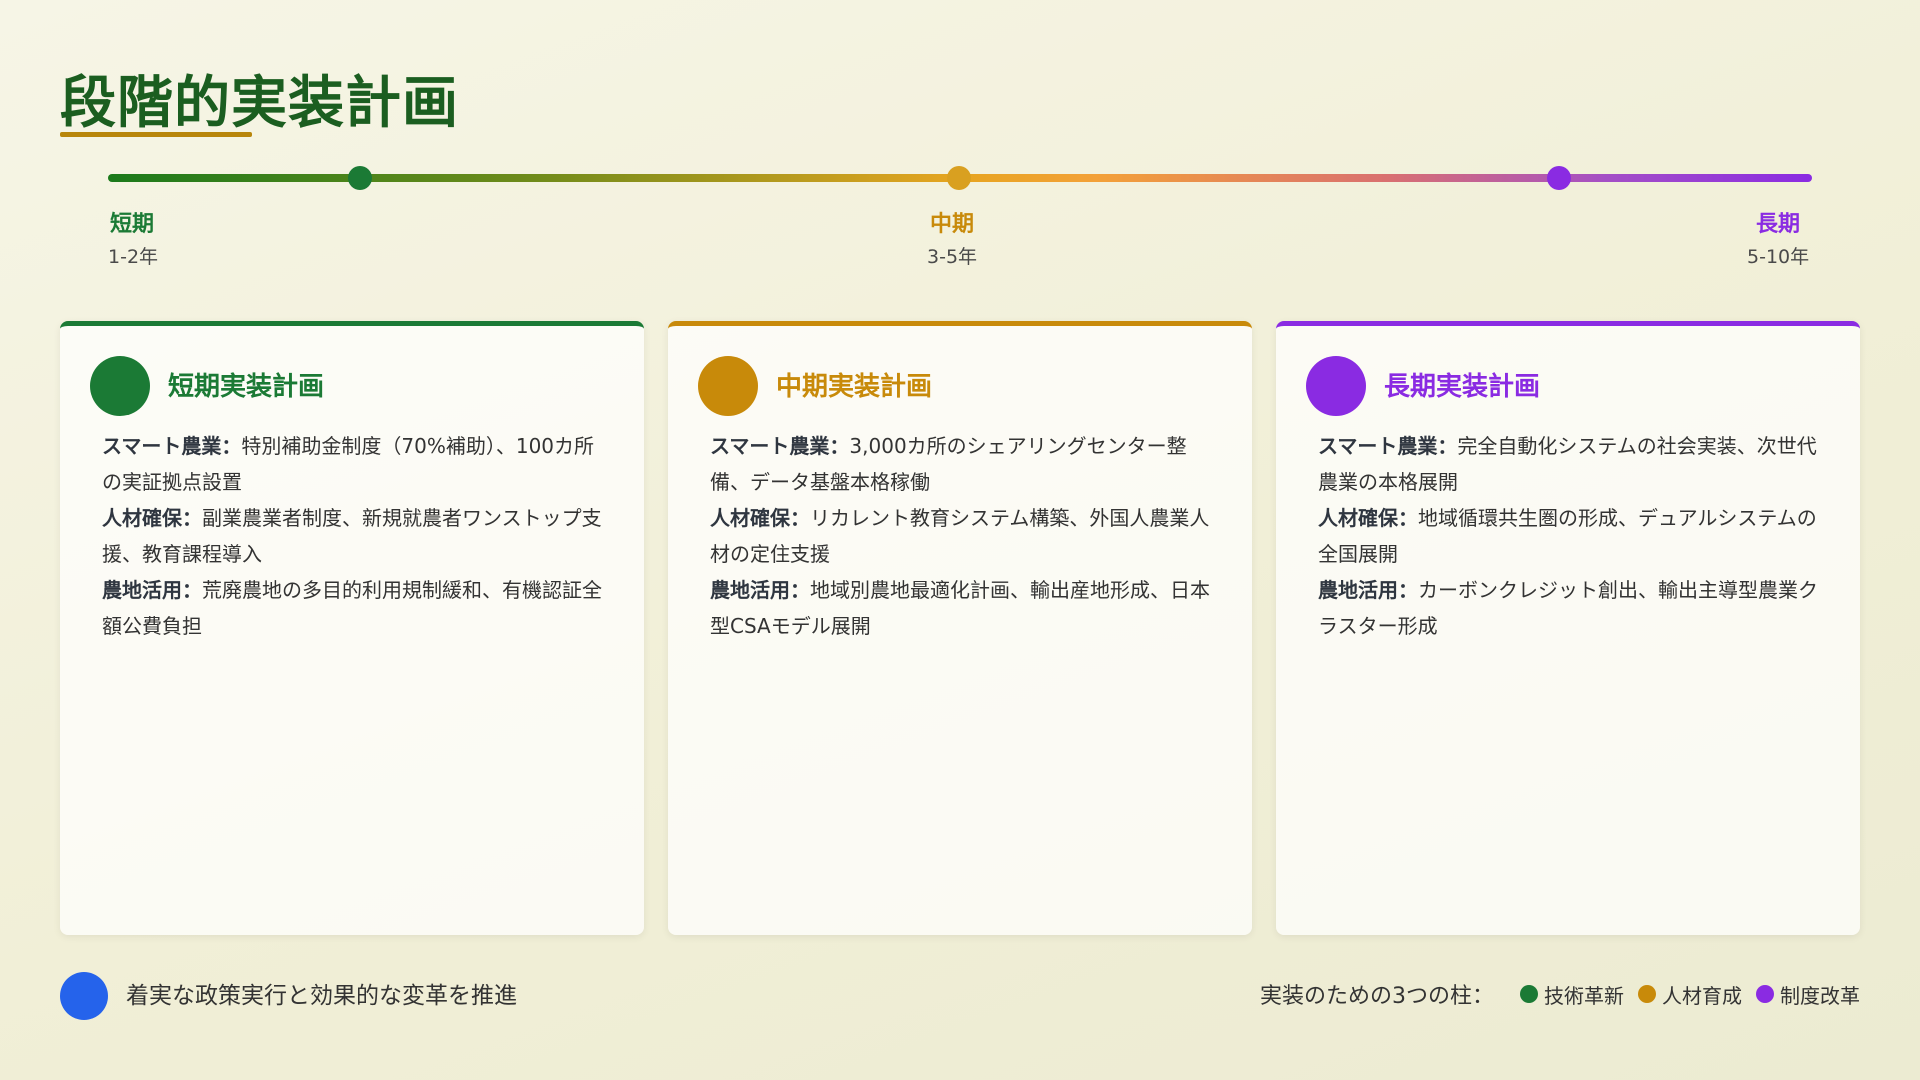  What do you see at coordinates (1568, 608) in the screenshot?
I see `card-item-farmland: 農地活用：カーボンクレジット創出、輸出主導型農業クラスター形成` at bounding box center [1568, 608].